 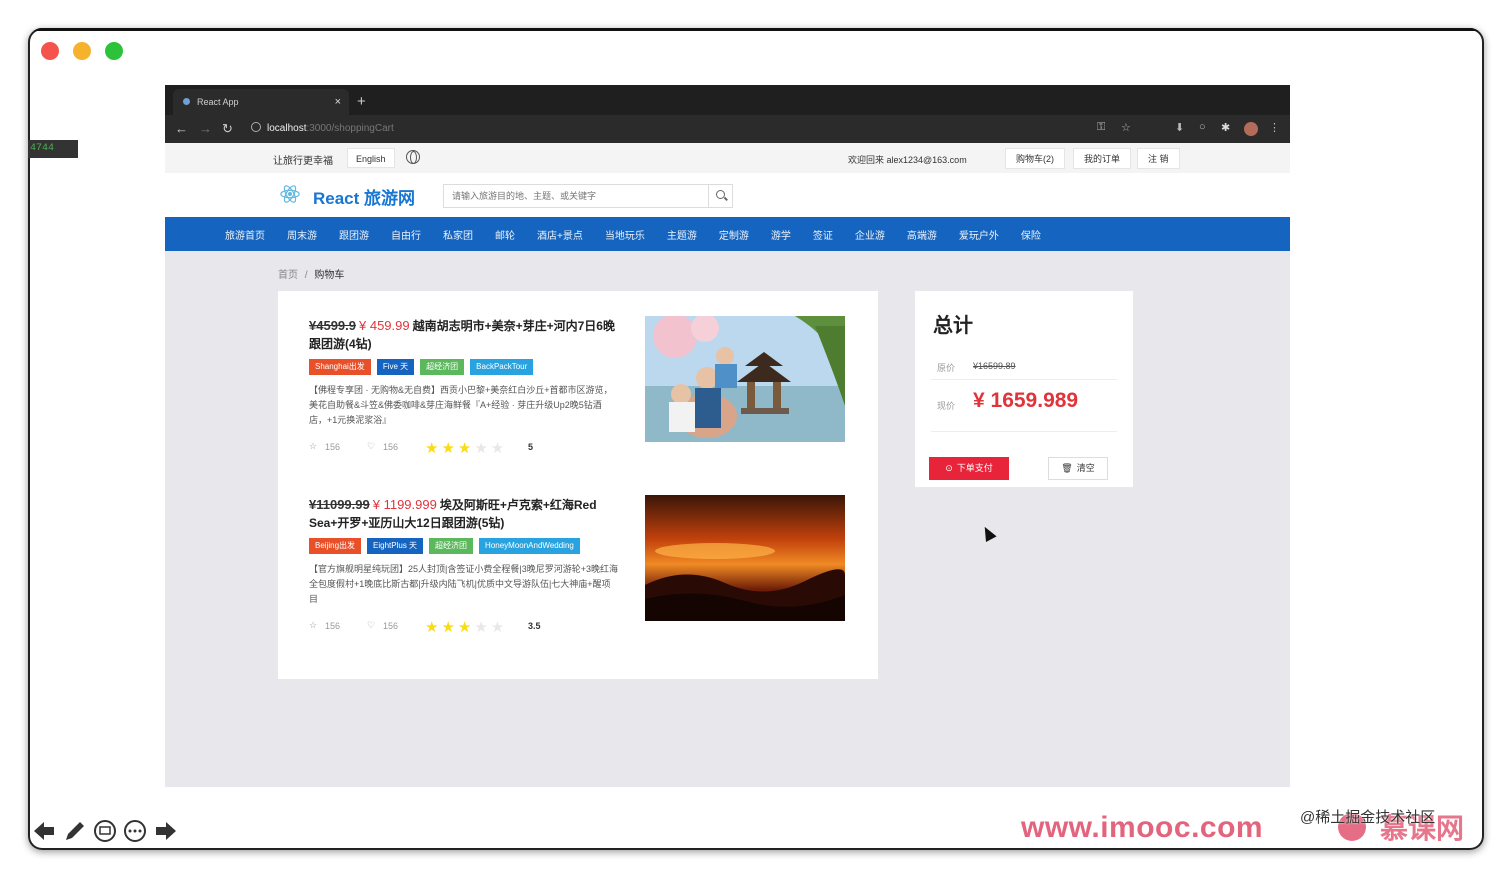 I want to click on breadcrumb: 首页 / 购物车, so click(x=311, y=273).